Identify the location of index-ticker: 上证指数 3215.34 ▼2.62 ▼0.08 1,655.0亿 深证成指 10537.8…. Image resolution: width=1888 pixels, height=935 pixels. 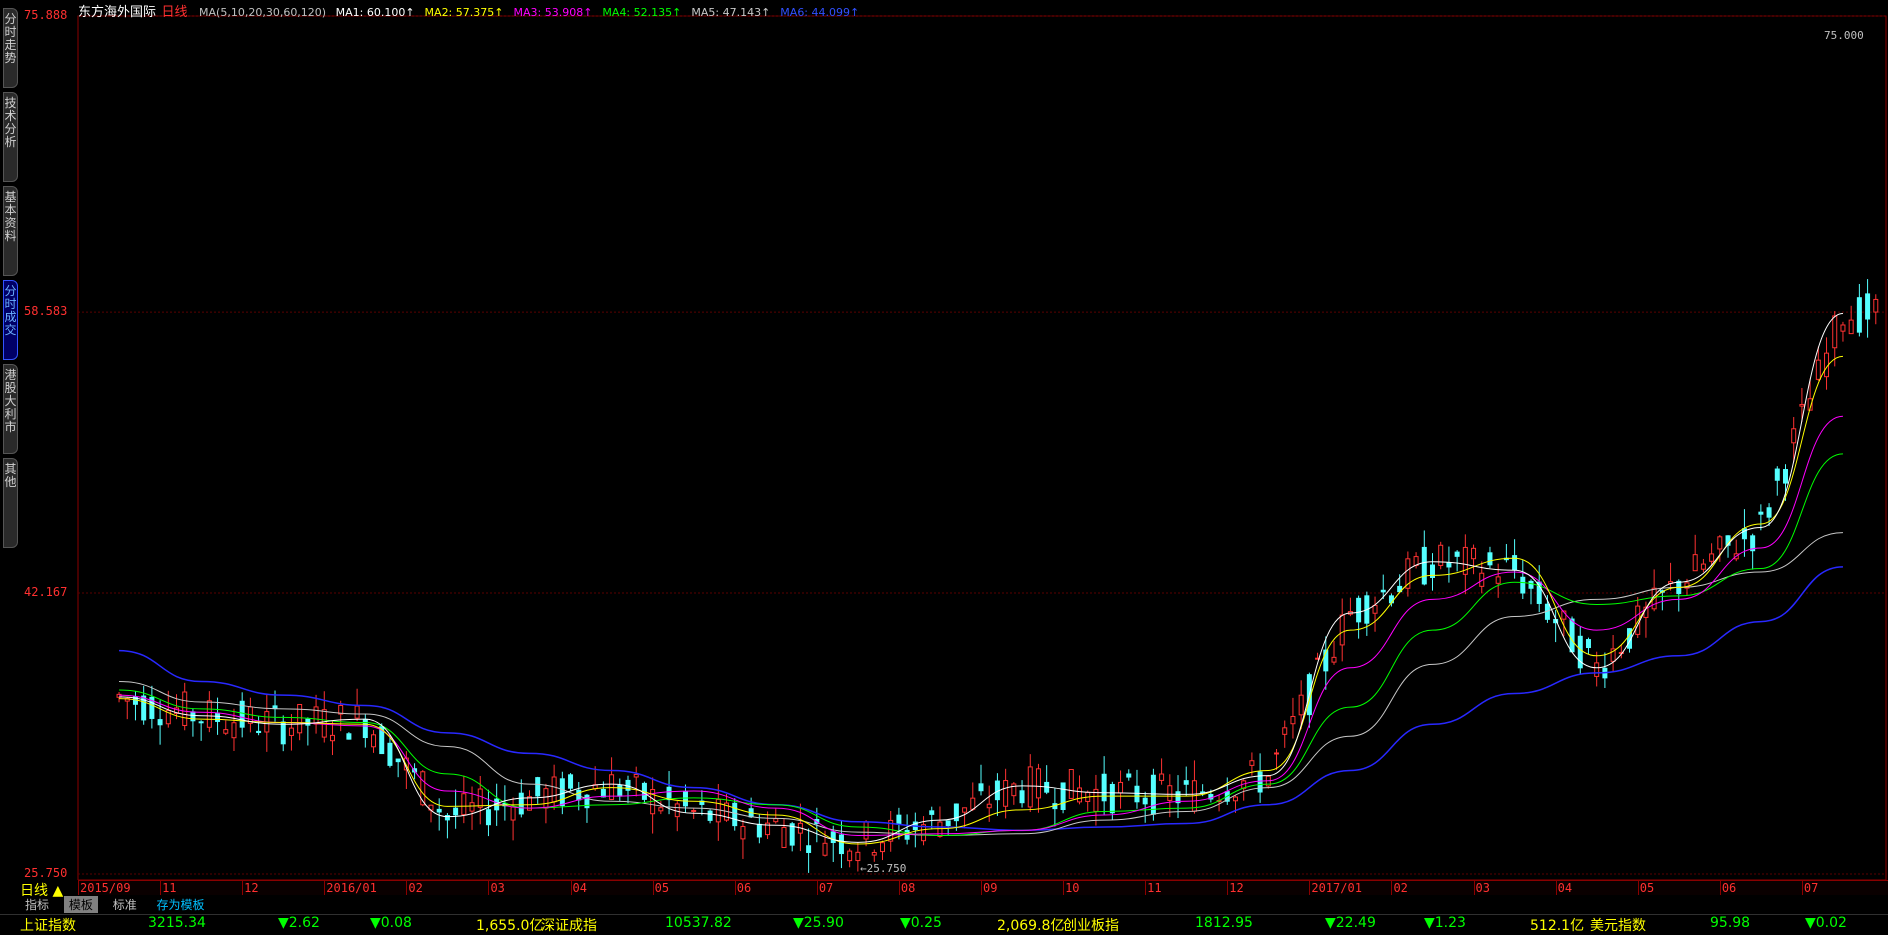
(944, 924).